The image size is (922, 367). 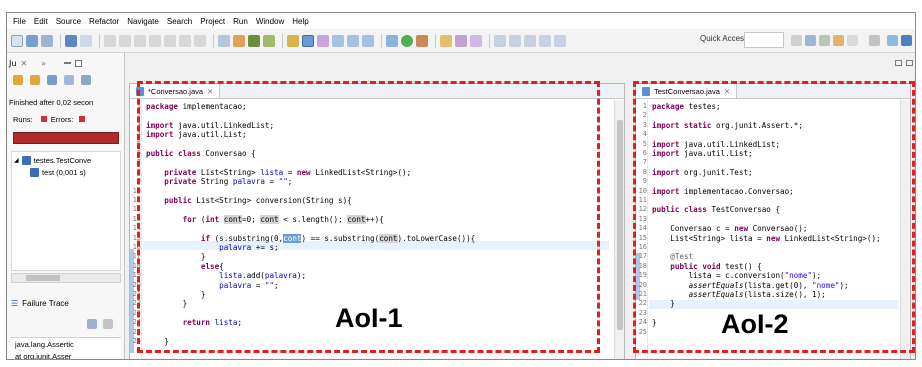 I want to click on run-last-tool-icon, so click(x=422, y=40).